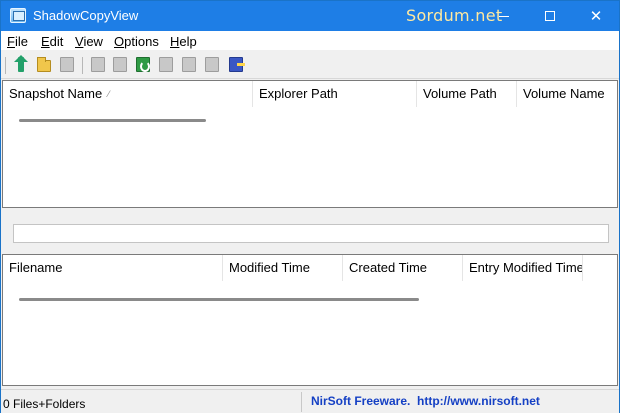 This screenshot has width=620, height=413. Describe the element at coordinates (44, 404) in the screenshot. I see `file-count-status: 0 Files+Folders` at that location.